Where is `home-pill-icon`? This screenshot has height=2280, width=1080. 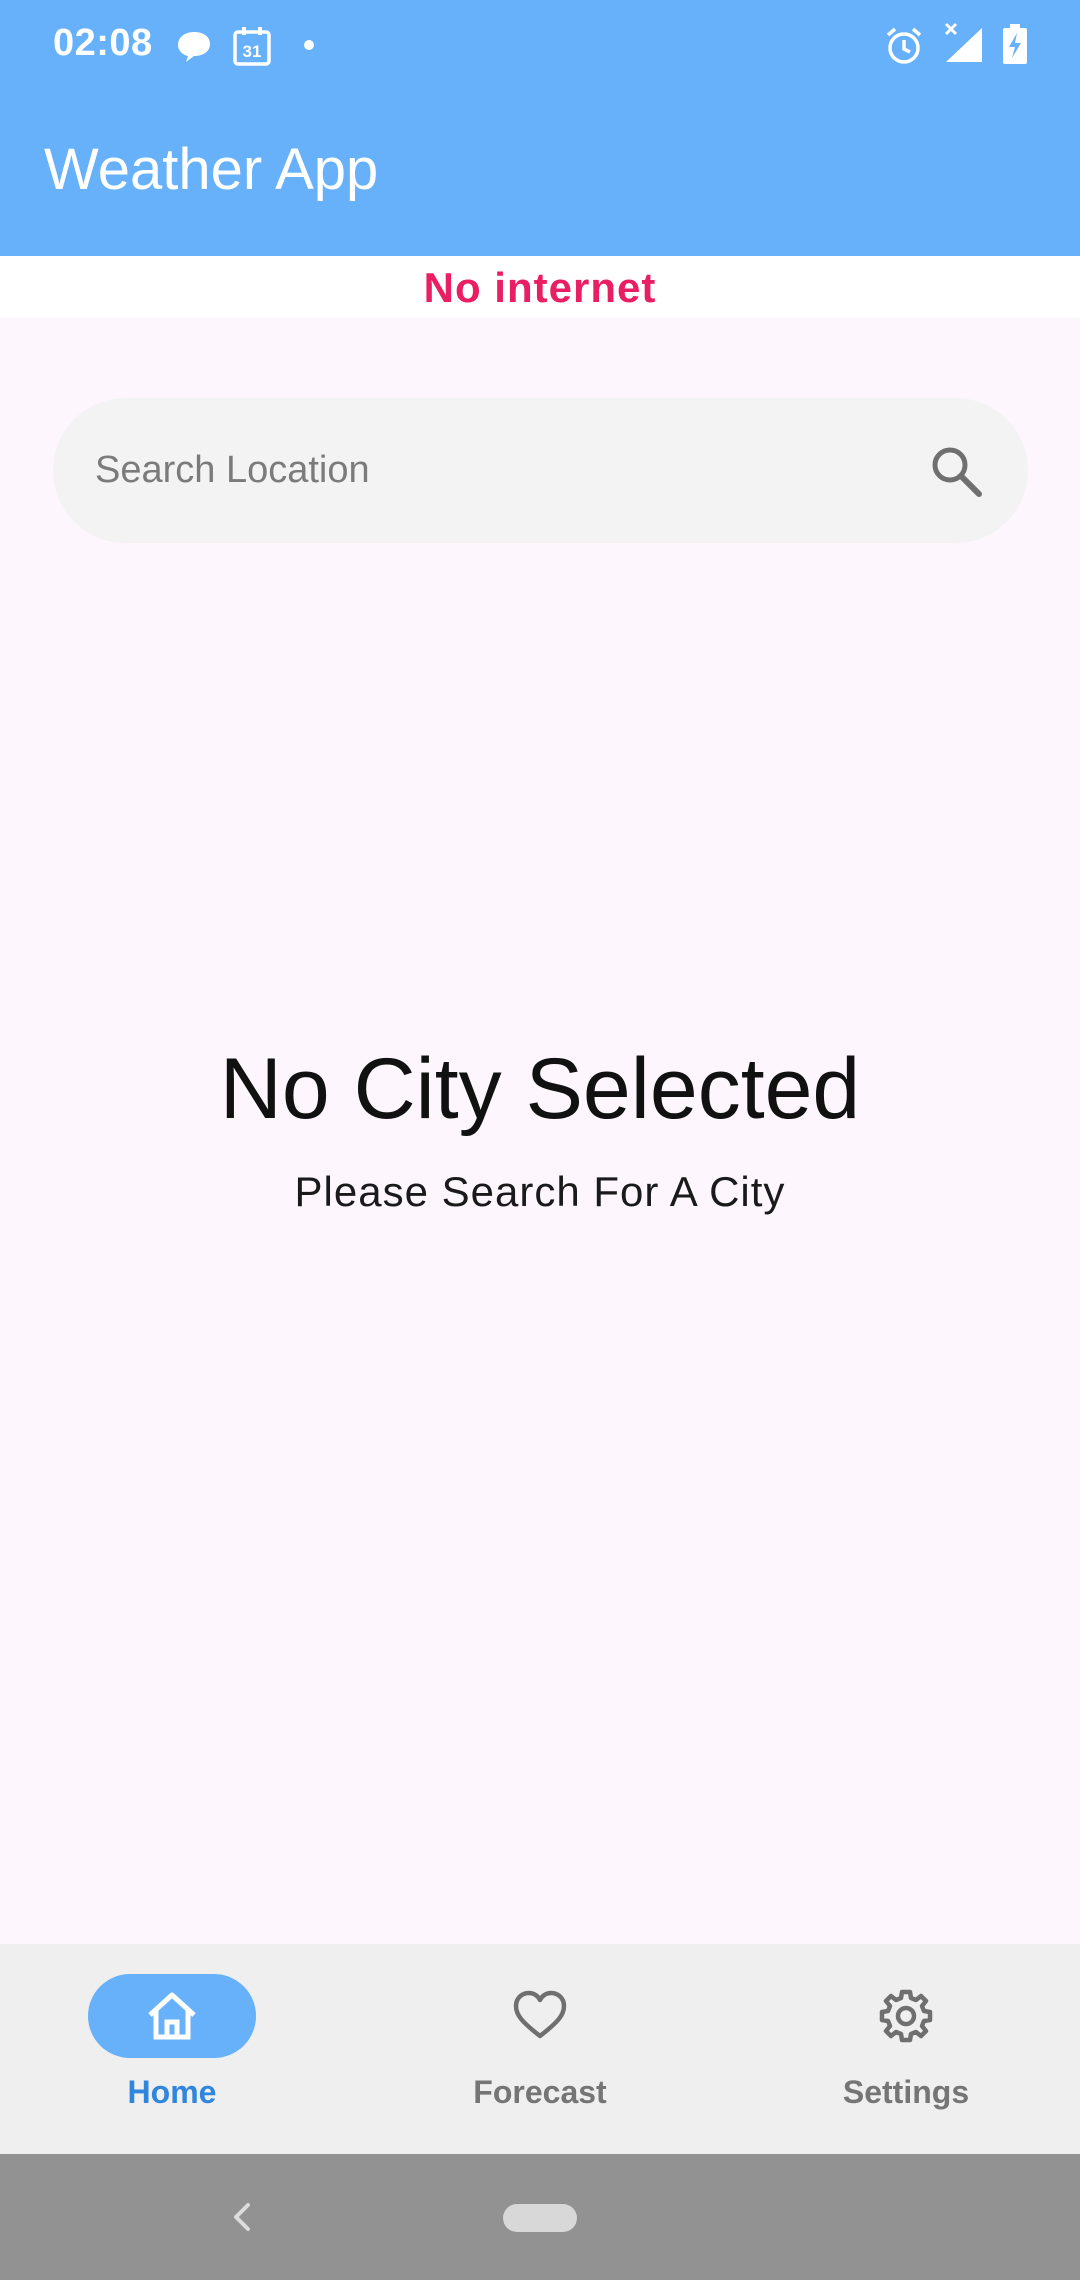
home-pill-icon is located at coordinates (540, 2218).